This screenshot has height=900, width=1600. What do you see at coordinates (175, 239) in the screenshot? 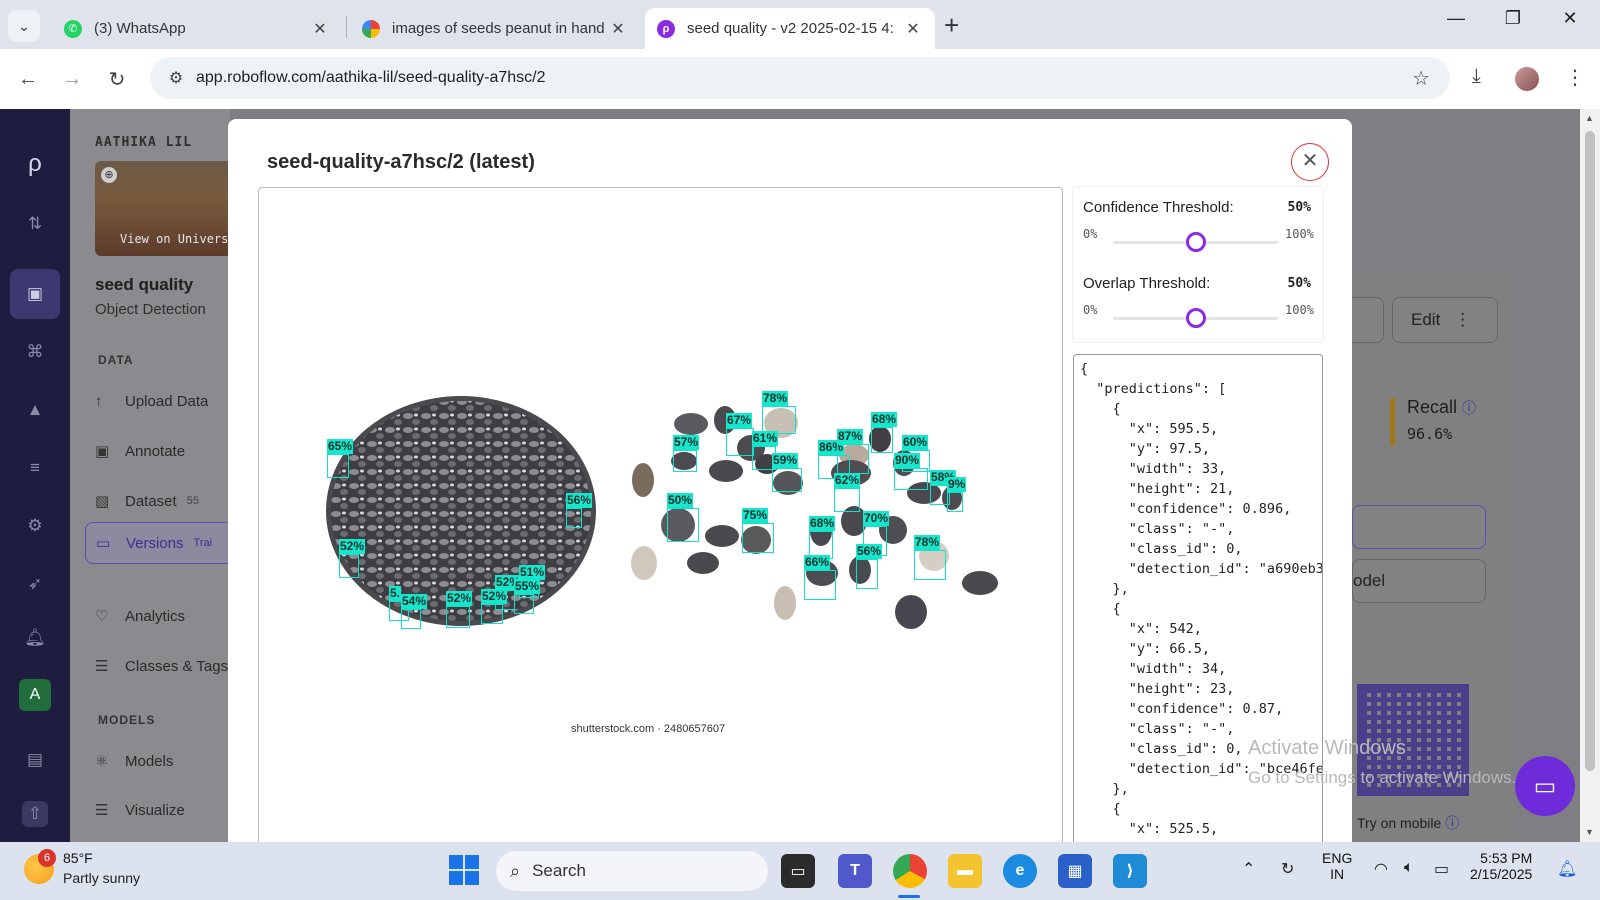
I see `view-universe-link: View on Universe` at bounding box center [175, 239].